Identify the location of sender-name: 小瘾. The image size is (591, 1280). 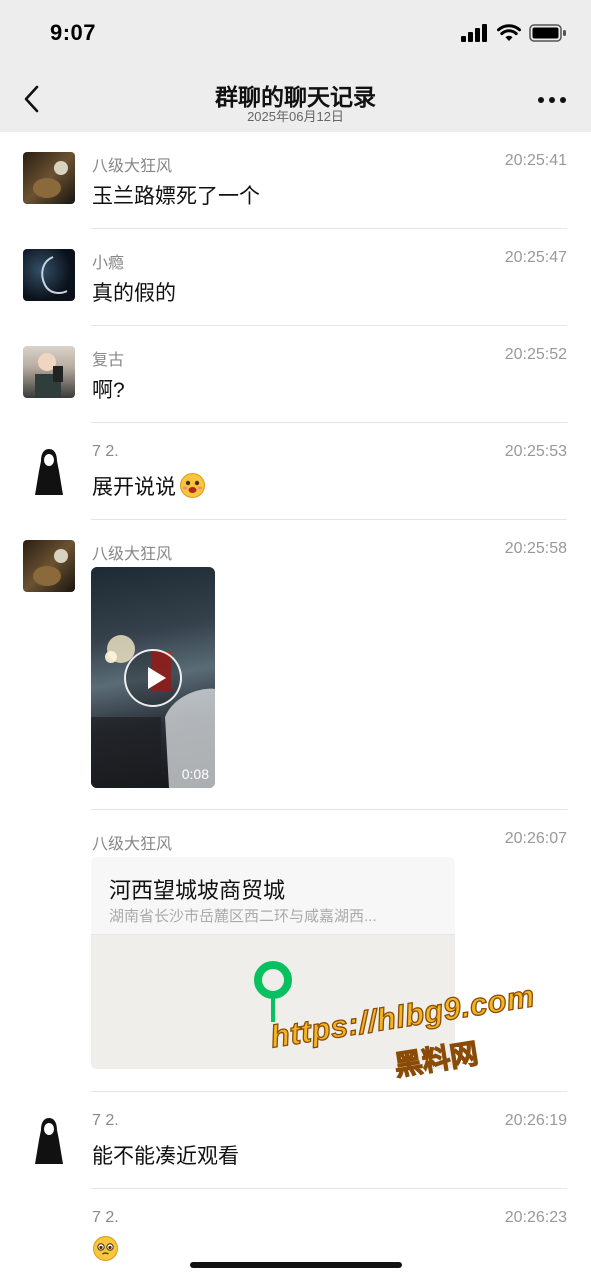
(108, 263).